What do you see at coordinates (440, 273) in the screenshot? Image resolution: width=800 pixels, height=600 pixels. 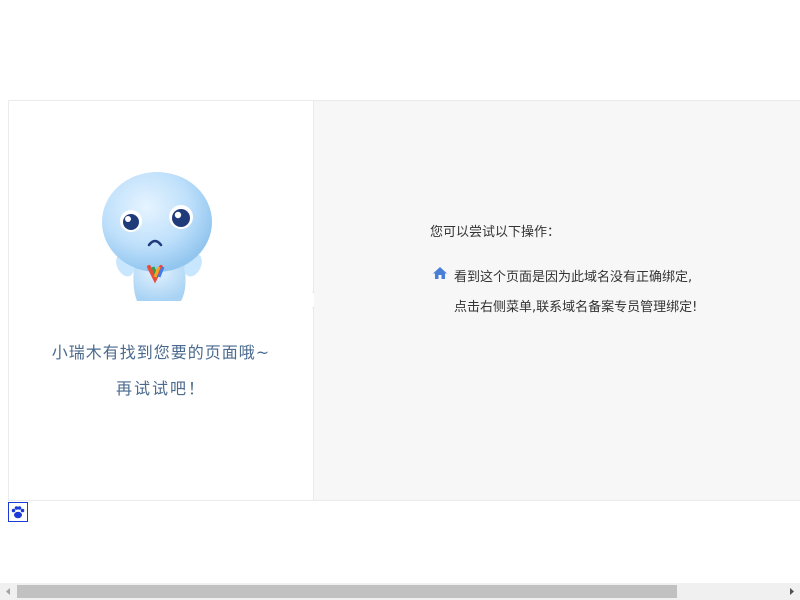 I see `home-icon` at bounding box center [440, 273].